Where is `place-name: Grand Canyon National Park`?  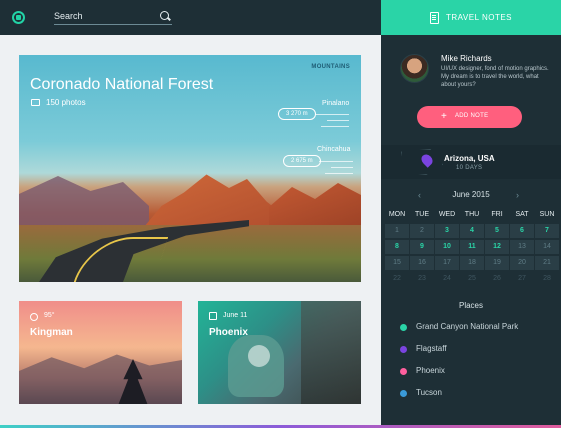
place-name: Grand Canyon National Park is located at coordinates (467, 326).